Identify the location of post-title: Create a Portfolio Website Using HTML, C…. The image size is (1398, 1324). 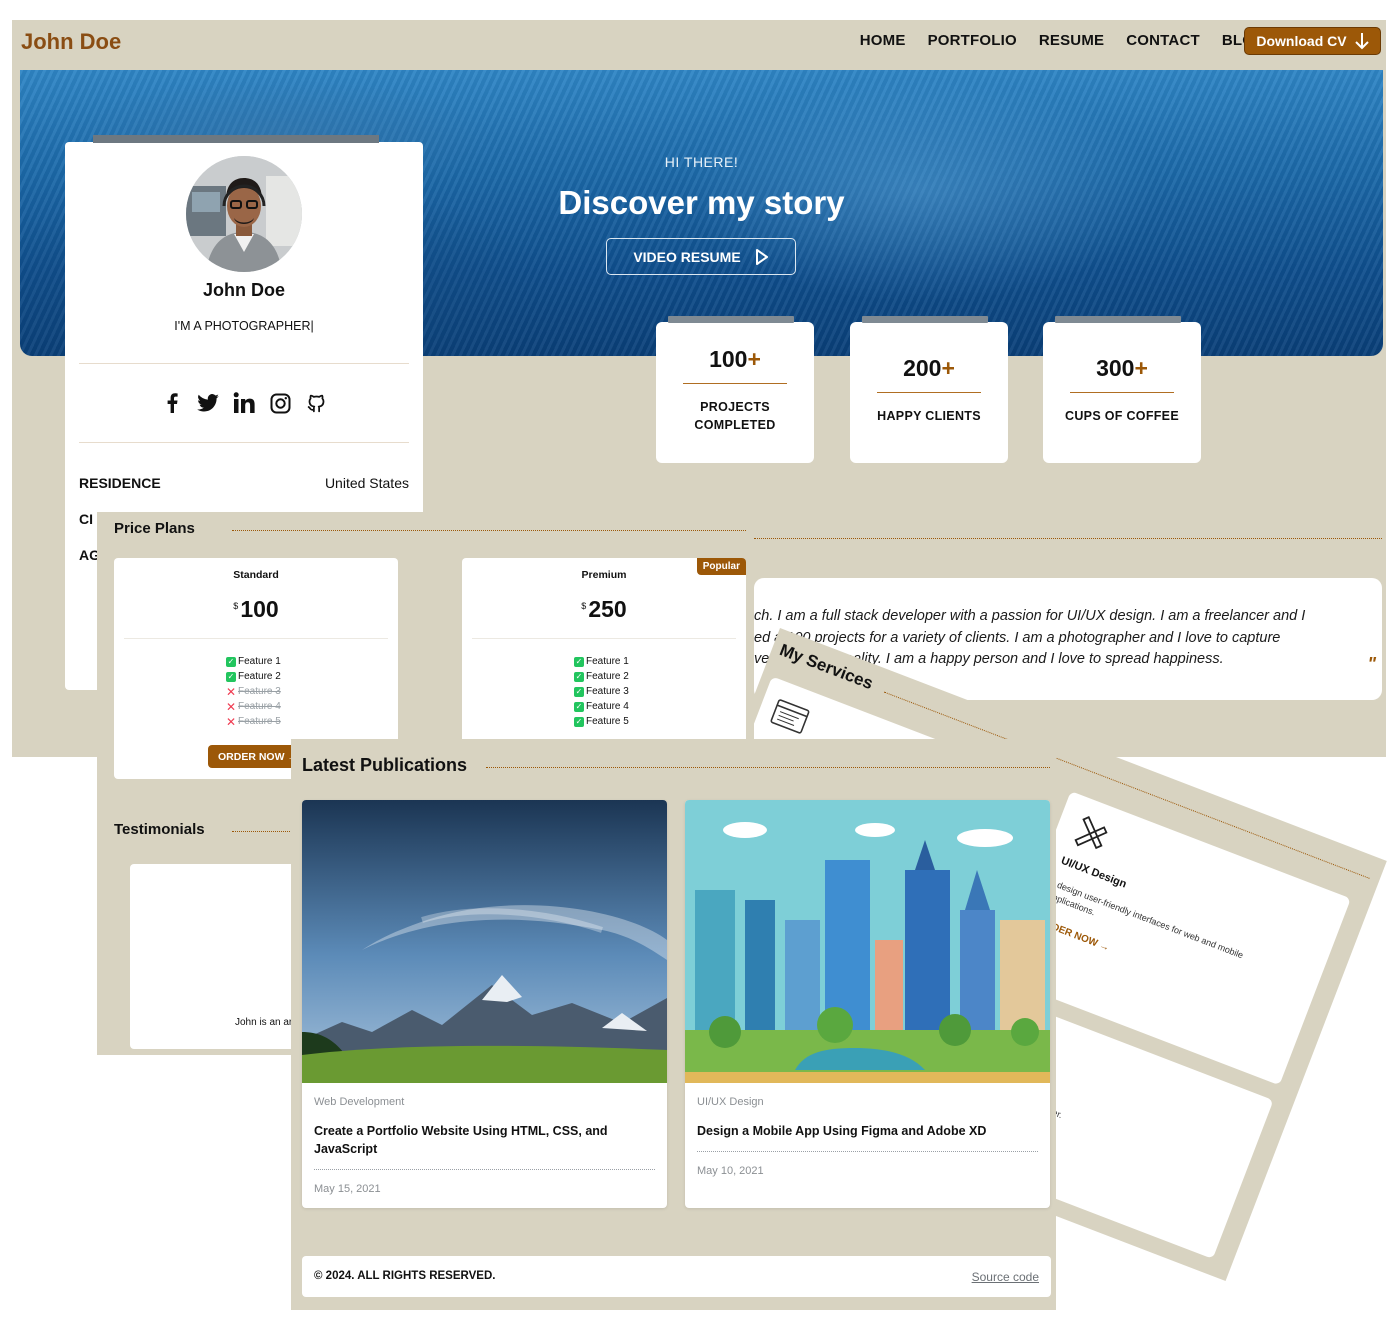
(479, 1140).